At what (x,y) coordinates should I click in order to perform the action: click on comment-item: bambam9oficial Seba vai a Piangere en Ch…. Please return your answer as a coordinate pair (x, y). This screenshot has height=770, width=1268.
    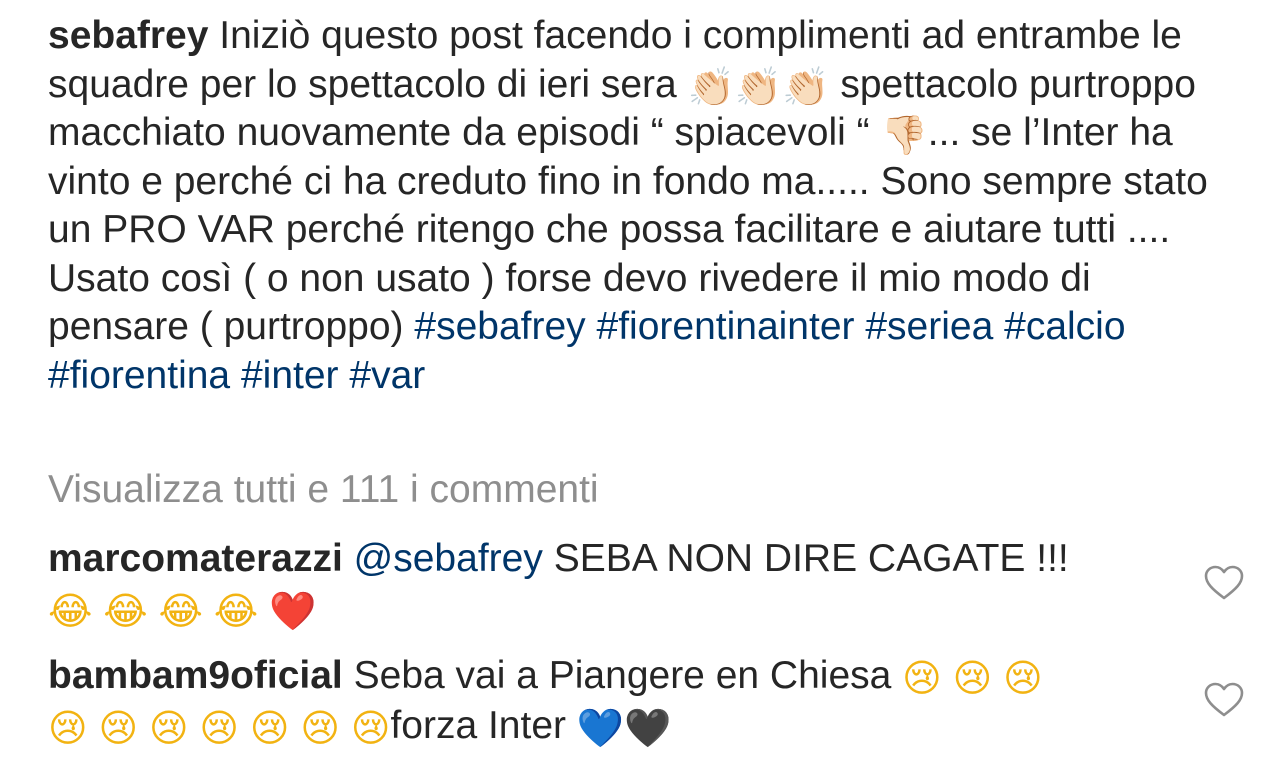
    Looking at the image, I should click on (608, 701).